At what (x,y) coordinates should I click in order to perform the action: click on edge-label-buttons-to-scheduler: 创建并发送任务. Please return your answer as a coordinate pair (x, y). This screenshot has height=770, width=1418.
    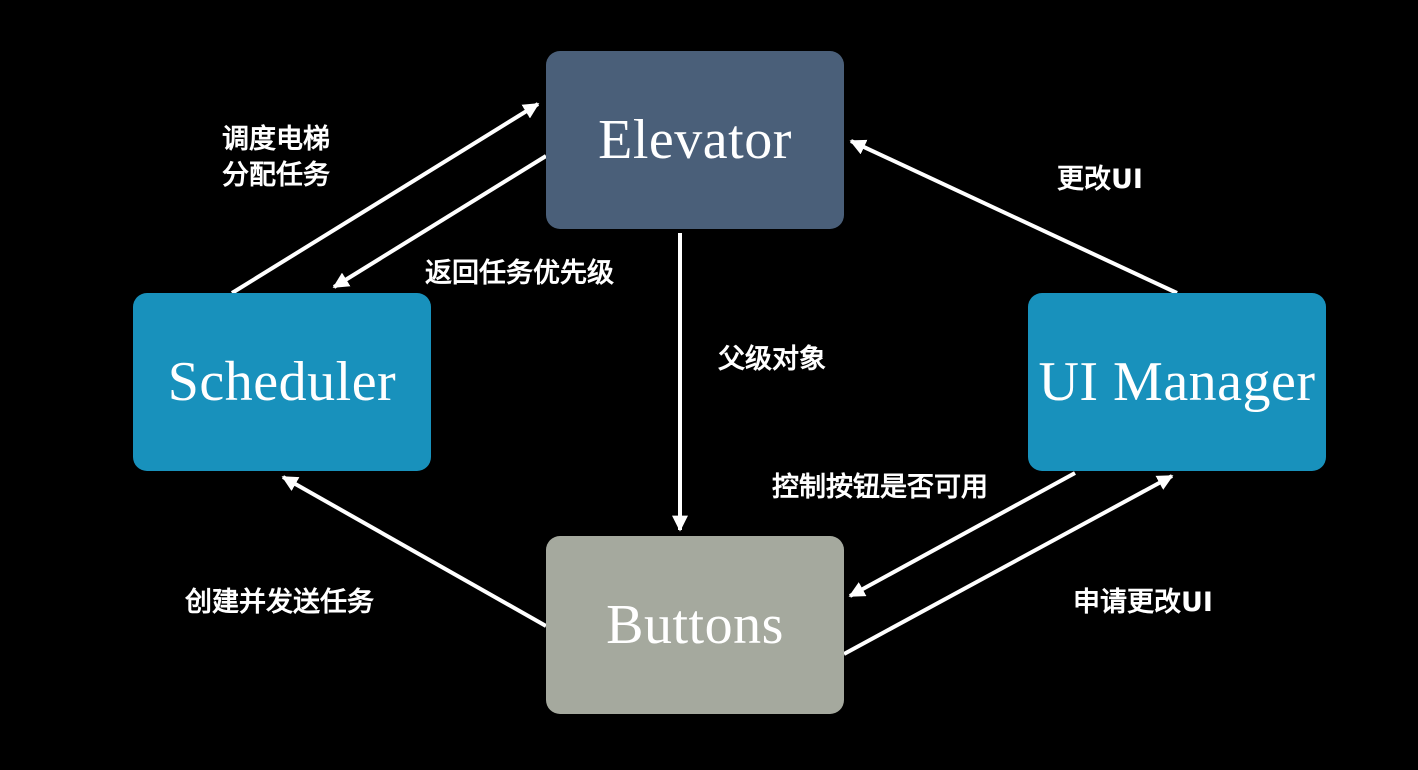
    Looking at the image, I should click on (279, 603).